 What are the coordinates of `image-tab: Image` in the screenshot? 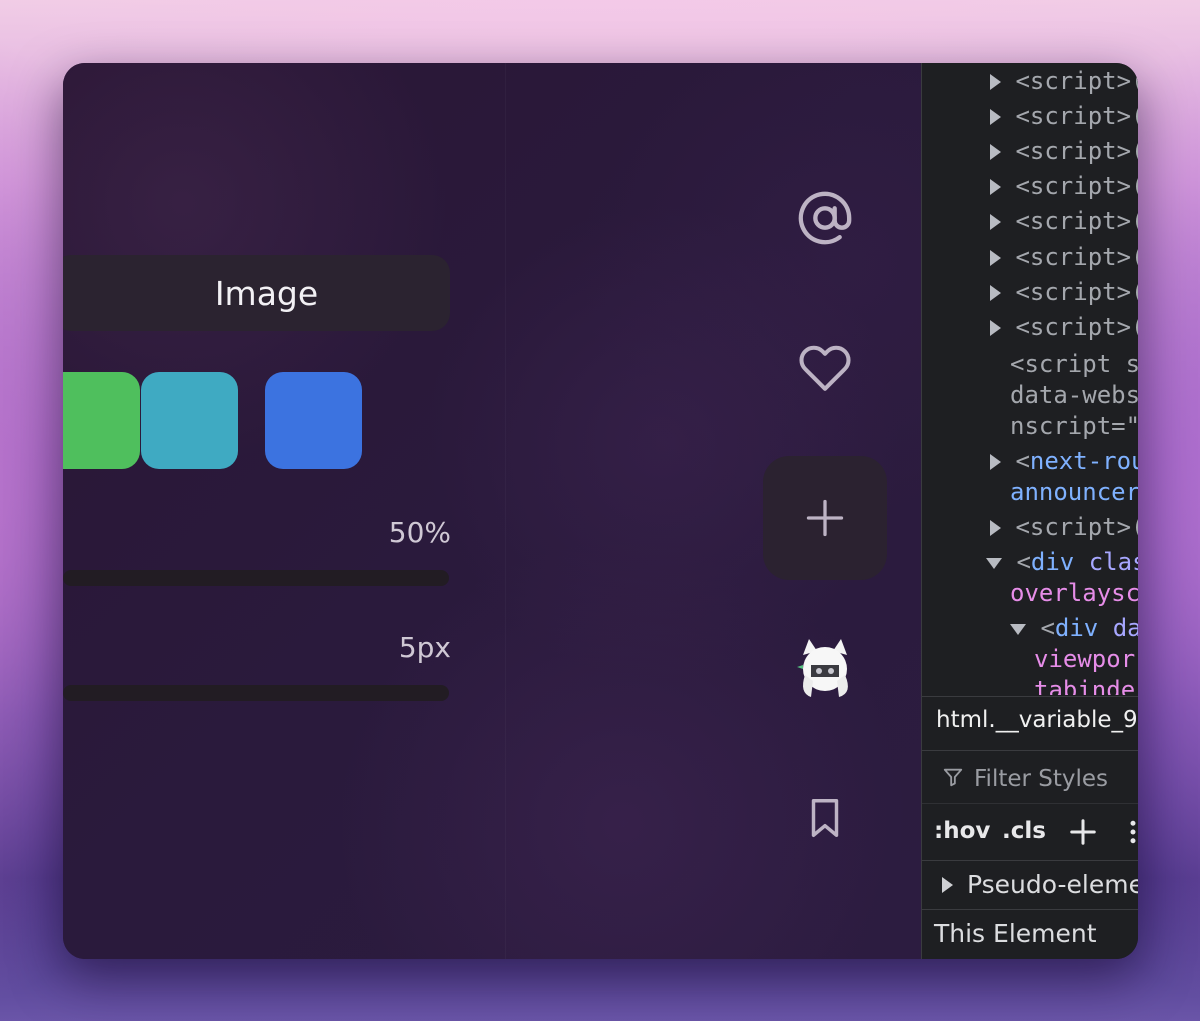 It's located at (256, 293).